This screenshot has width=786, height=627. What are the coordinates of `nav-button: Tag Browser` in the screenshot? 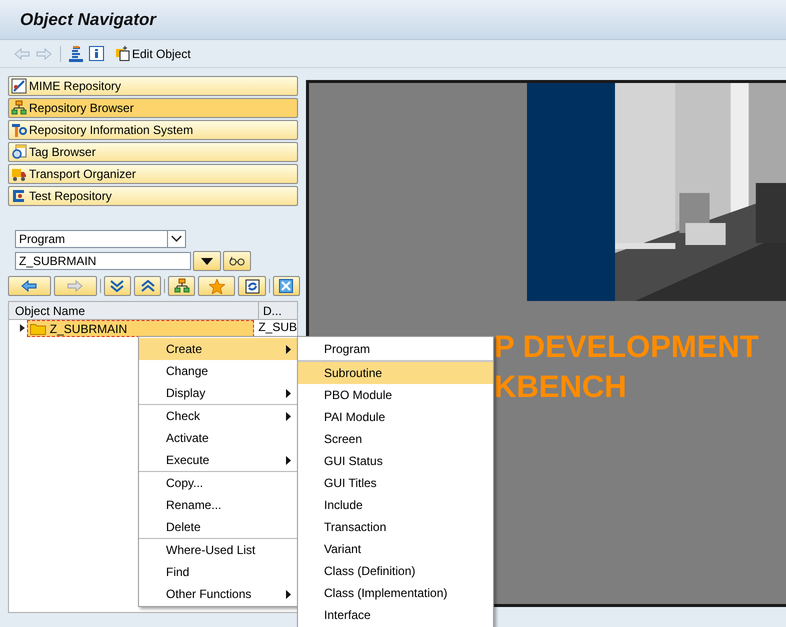 It's located at (153, 152).